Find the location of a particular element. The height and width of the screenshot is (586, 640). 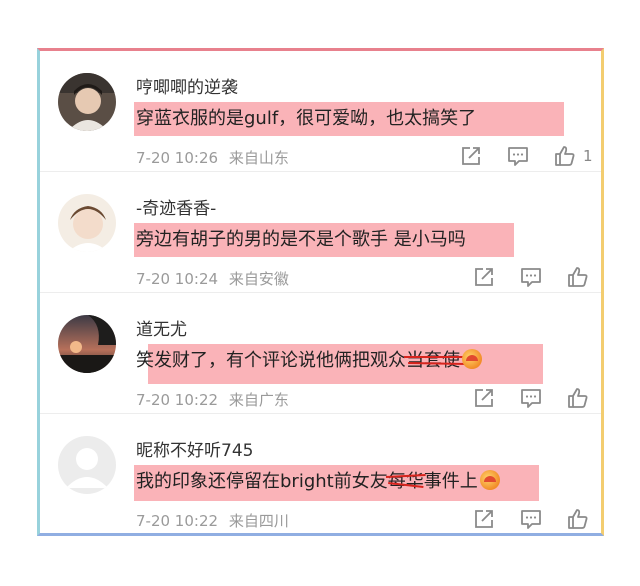

struck-text: 当套使 is located at coordinates (435, 359).